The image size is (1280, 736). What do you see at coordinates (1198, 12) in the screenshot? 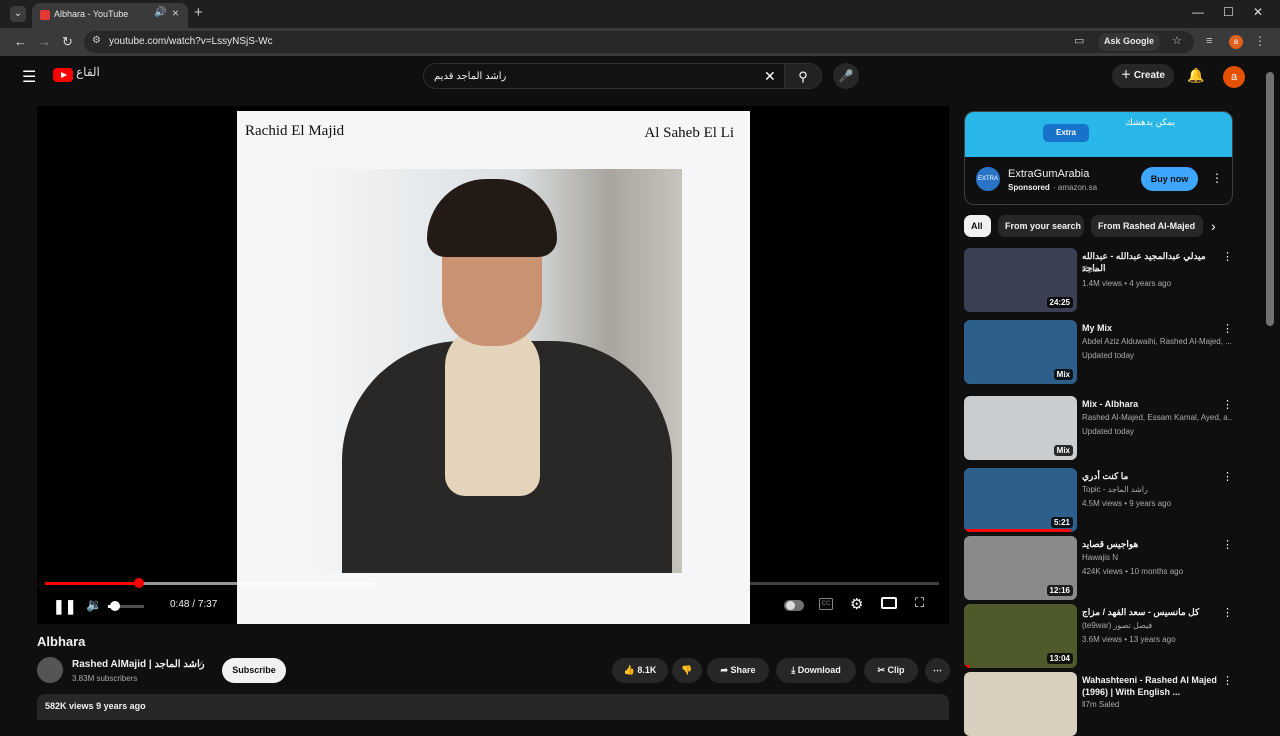
I see `minimize-icon: —` at bounding box center [1198, 12].